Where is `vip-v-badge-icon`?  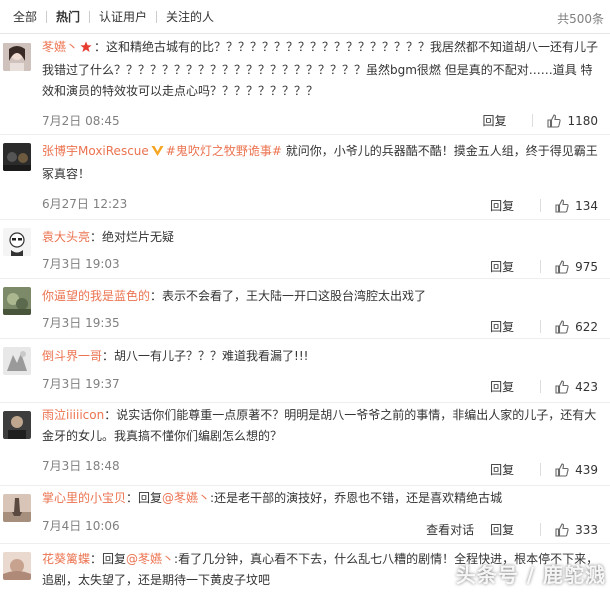
vip-v-badge-icon is located at coordinates (157, 153).